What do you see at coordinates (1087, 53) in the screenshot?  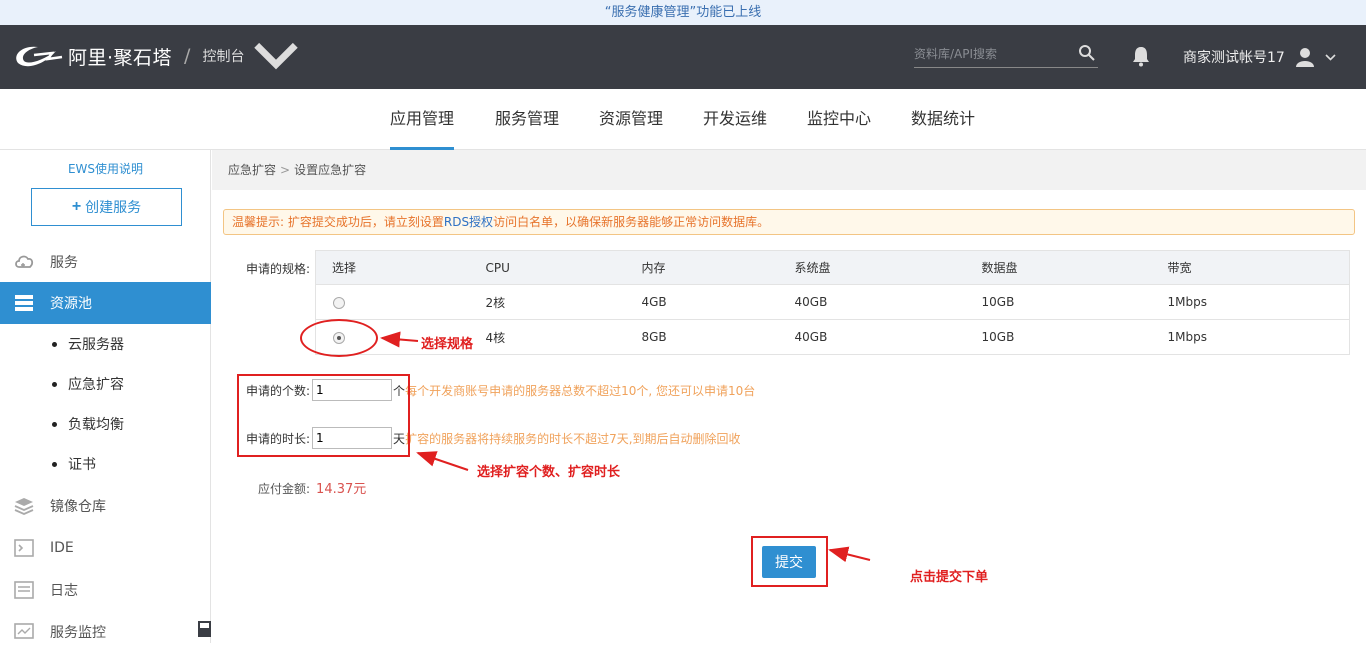 I see `search-icon` at bounding box center [1087, 53].